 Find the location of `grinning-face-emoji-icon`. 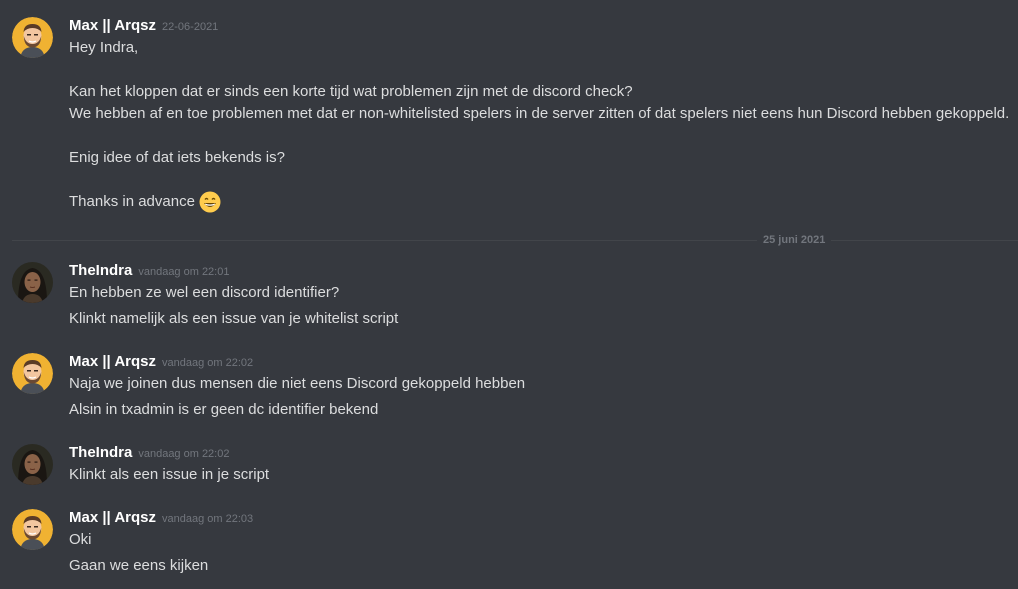

grinning-face-emoji-icon is located at coordinates (210, 202).